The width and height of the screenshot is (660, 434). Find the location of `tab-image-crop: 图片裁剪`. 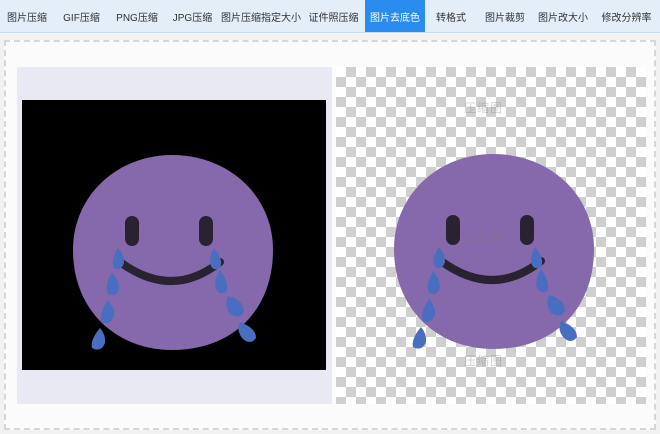

tab-image-crop: 图片裁剪 is located at coordinates (505, 16).